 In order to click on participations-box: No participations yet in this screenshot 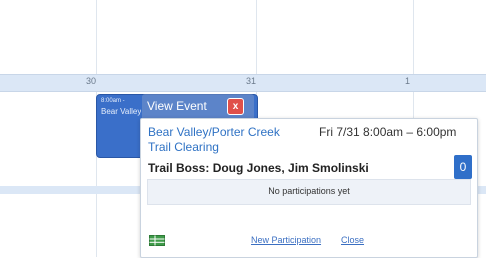, I will do `click(309, 192)`.